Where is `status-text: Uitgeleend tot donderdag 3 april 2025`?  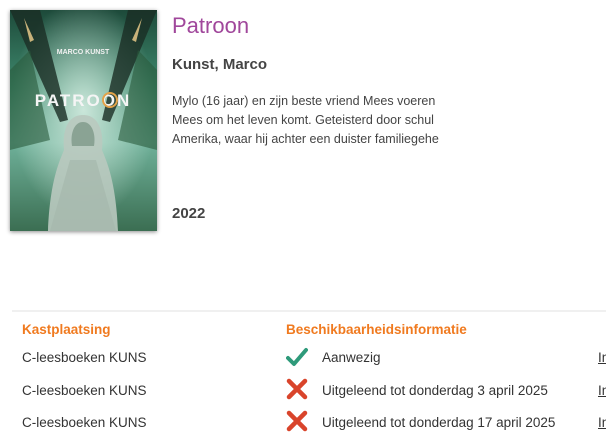 status-text: Uitgeleend tot donderdag 3 april 2025 is located at coordinates (435, 390).